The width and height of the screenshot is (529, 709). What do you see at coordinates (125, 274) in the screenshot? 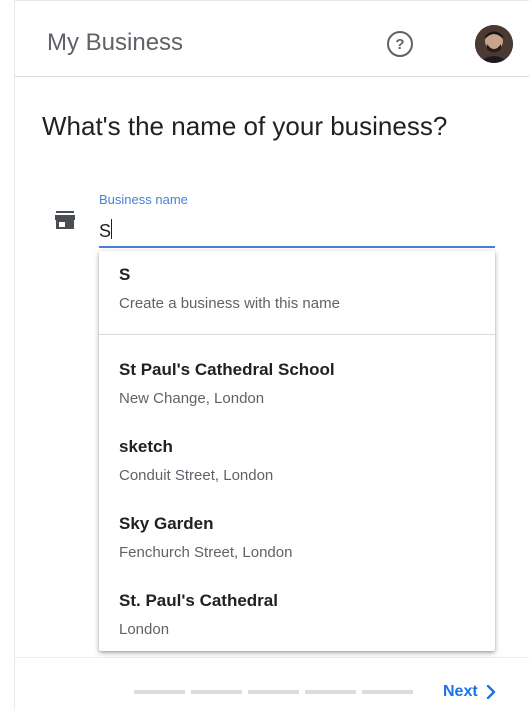
I see `suggestion-title: S` at bounding box center [125, 274].